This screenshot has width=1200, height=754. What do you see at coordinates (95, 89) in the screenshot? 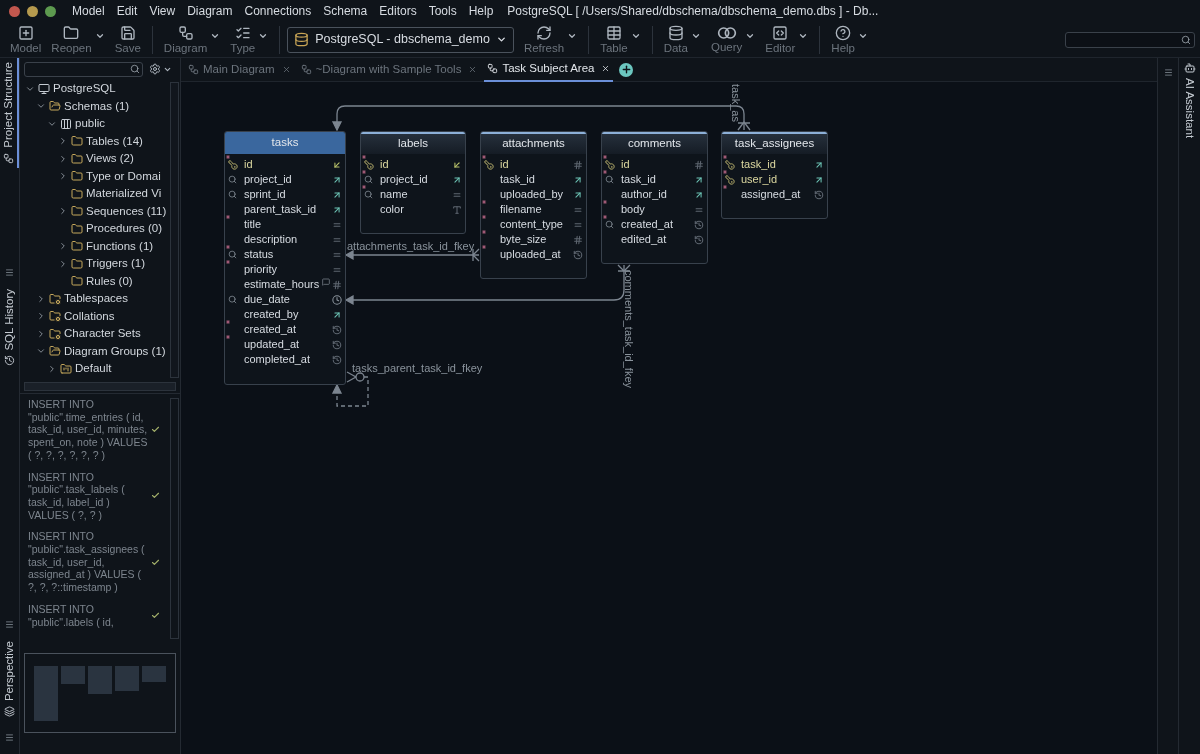
I see `tree-row: PostgreSQL` at bounding box center [95, 89].